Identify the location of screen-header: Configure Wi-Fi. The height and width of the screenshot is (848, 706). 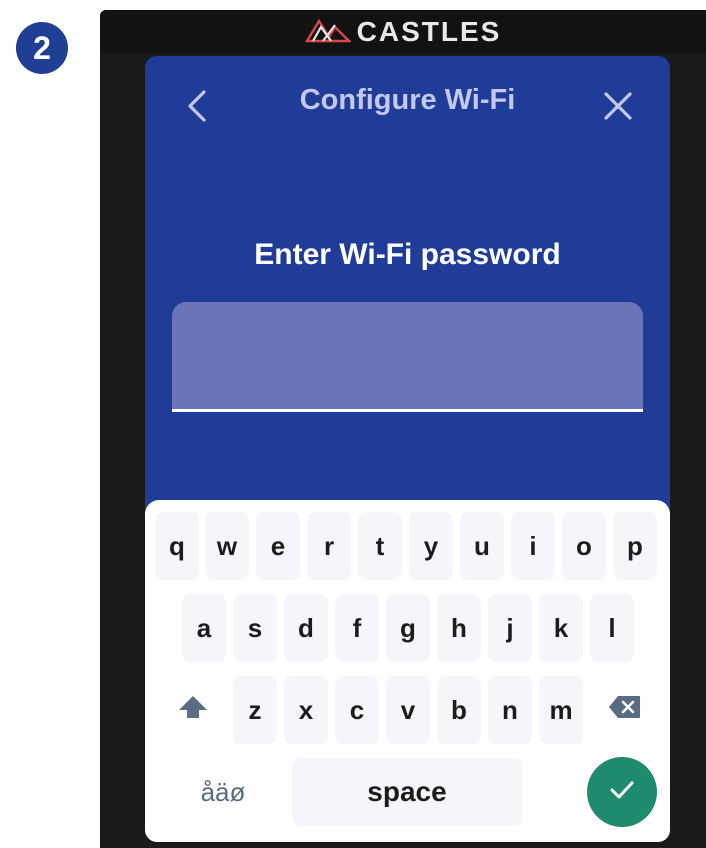
(407, 106).